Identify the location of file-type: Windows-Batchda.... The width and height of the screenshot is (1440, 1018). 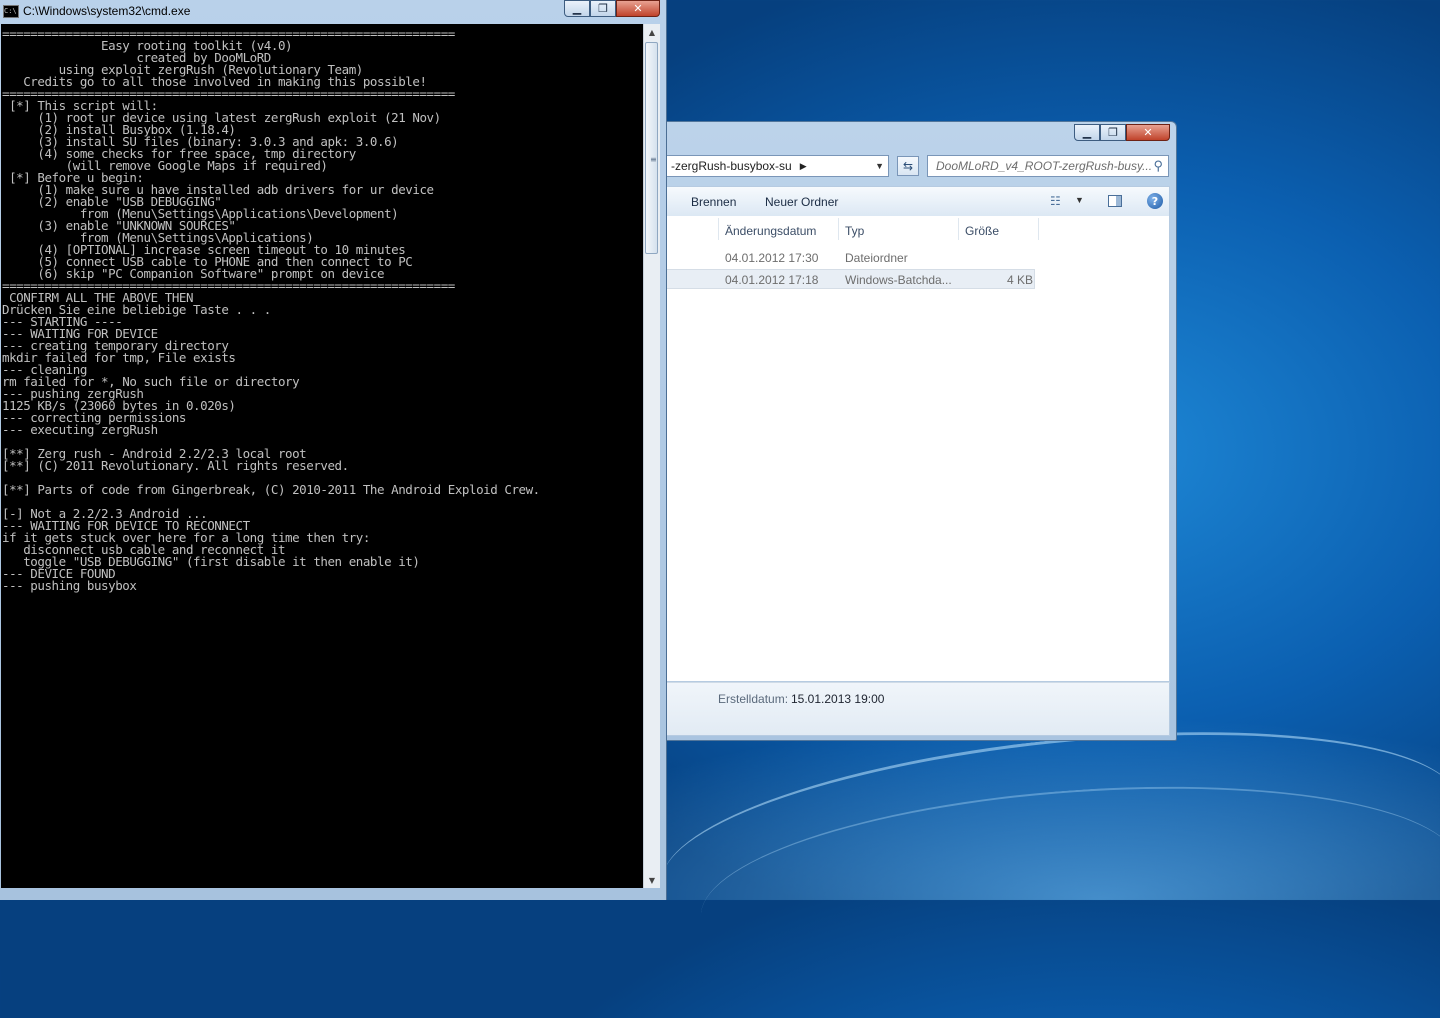
(898, 280).